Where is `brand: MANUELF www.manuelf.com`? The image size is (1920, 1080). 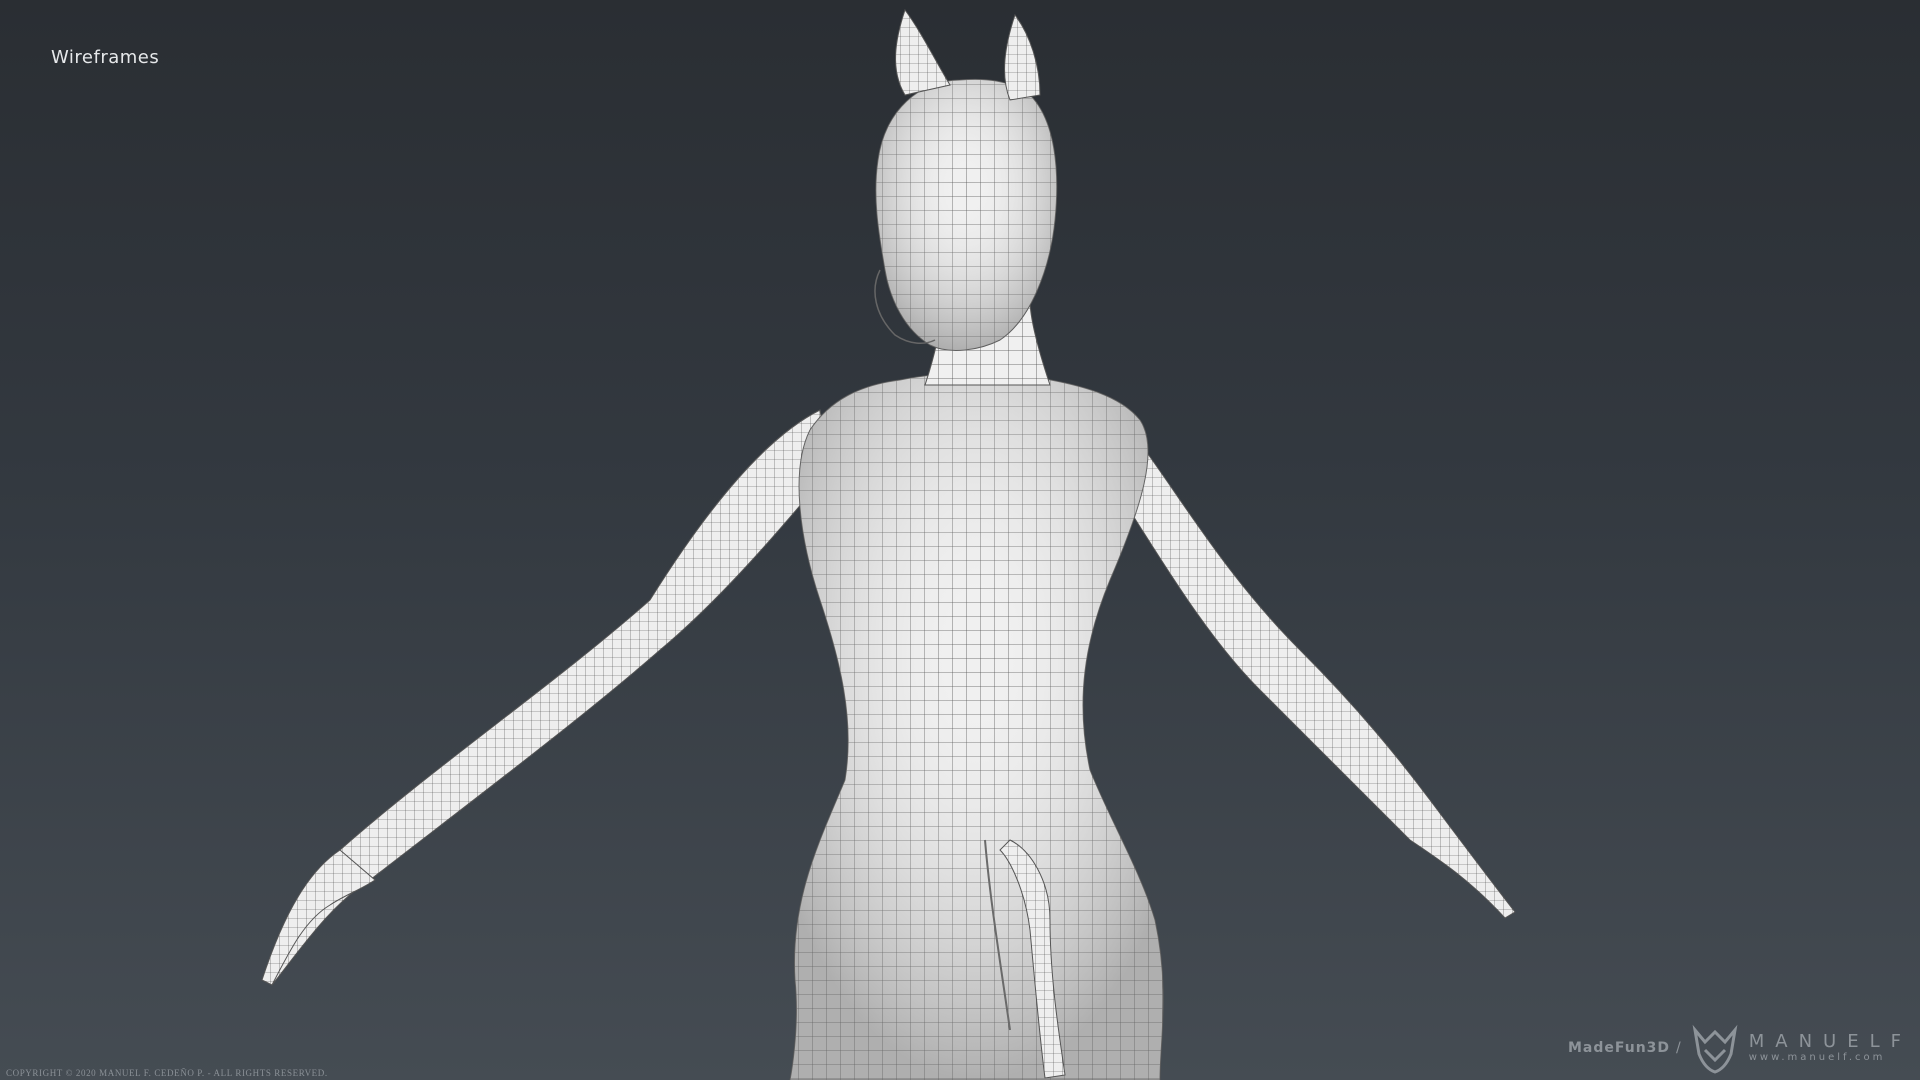
brand: MANUELF www.manuelf.com is located at coordinates (1830, 1048).